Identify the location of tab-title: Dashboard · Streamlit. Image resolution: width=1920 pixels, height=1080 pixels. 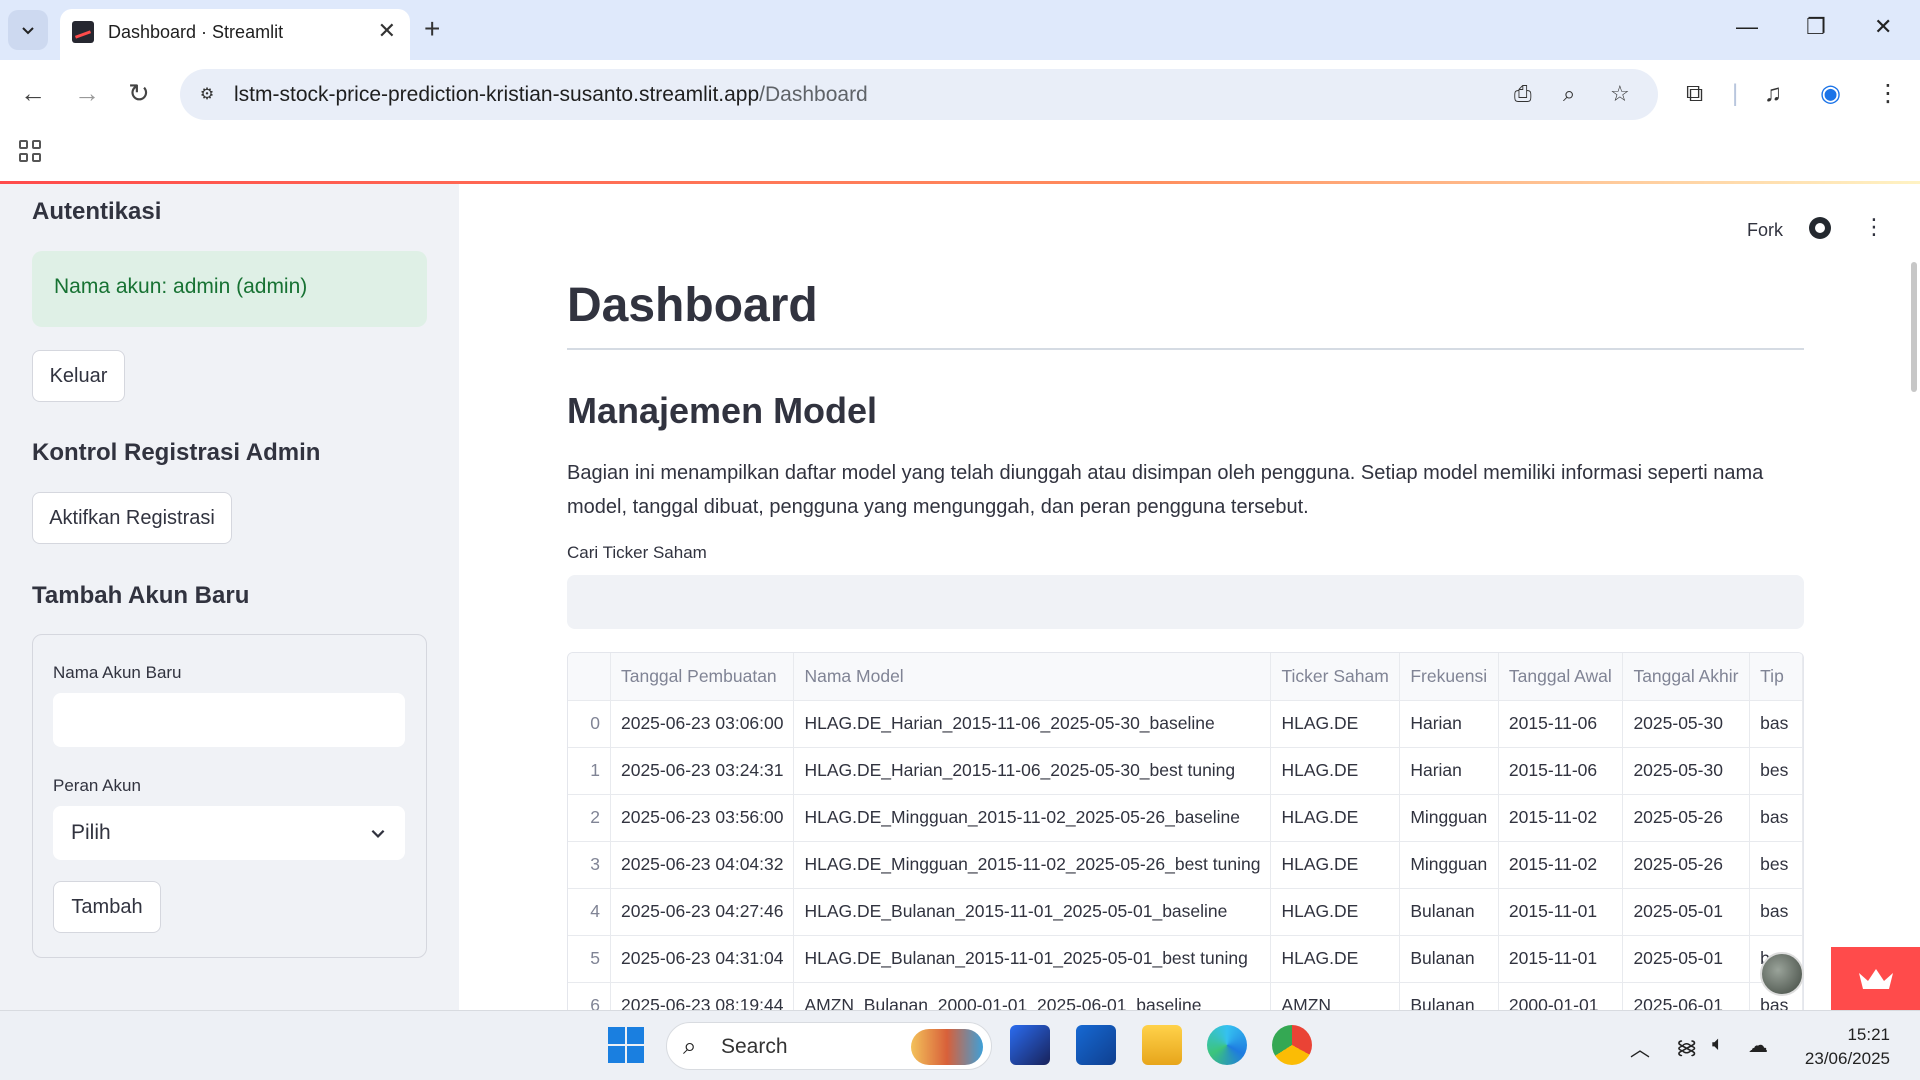
(196, 32).